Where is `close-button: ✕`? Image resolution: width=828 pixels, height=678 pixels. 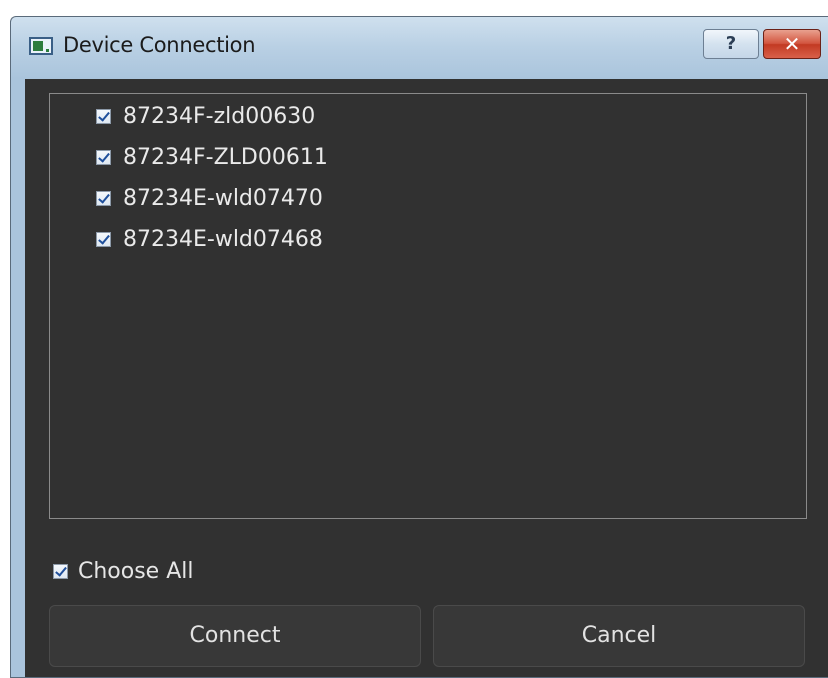
close-button: ✕ is located at coordinates (792, 44).